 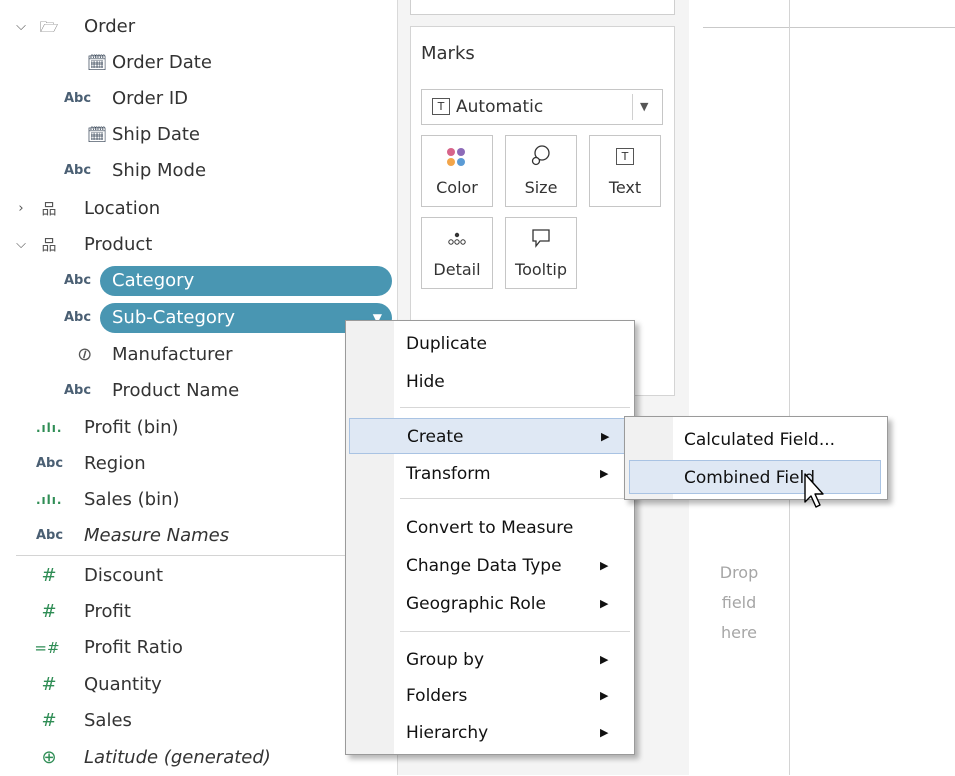 What do you see at coordinates (173, 317) in the screenshot?
I see `field-label: Sub-Category` at bounding box center [173, 317].